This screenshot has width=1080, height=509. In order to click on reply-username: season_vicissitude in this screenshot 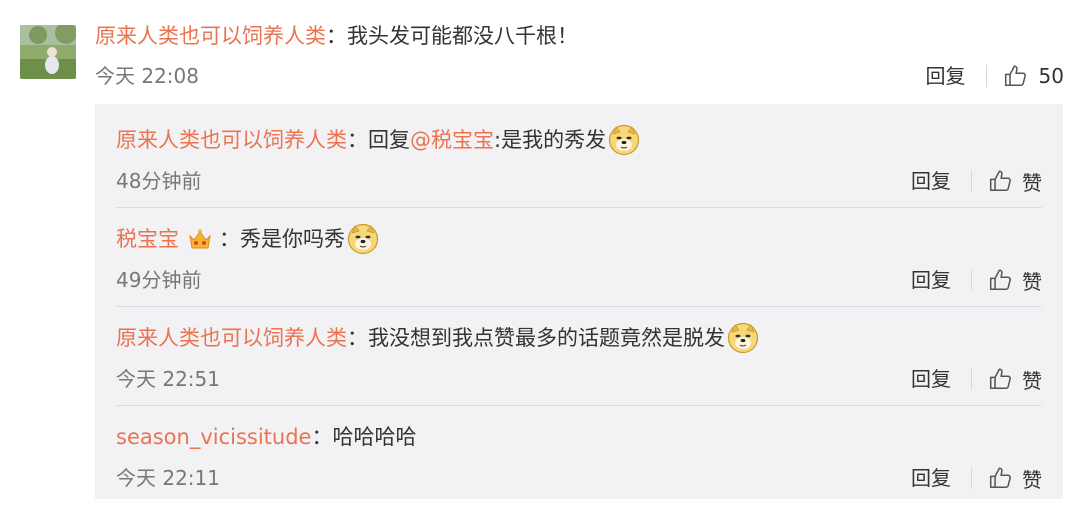, I will do `click(213, 437)`.